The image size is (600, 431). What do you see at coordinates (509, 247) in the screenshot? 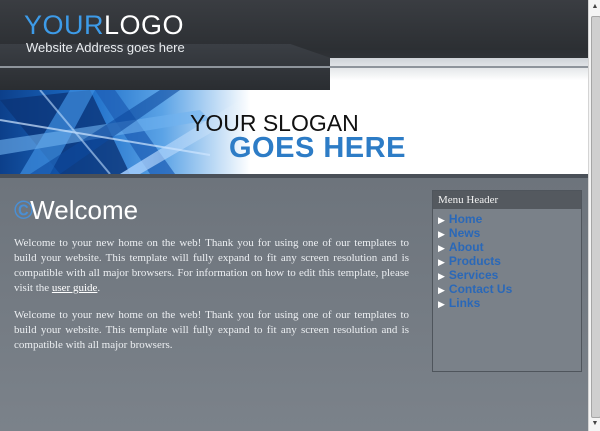
I see `menu-item-about: ▶ About` at bounding box center [509, 247].